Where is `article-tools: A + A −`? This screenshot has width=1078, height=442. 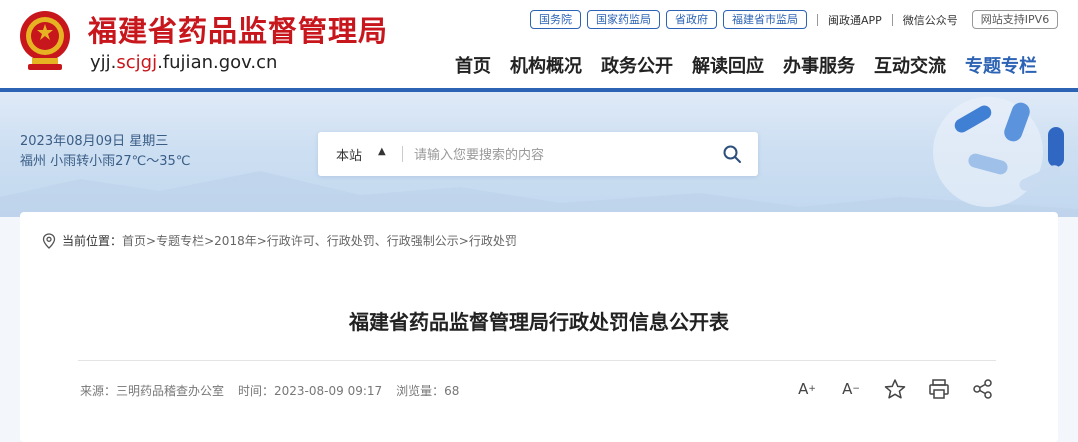
article-tools: A + A − is located at coordinates (895, 389).